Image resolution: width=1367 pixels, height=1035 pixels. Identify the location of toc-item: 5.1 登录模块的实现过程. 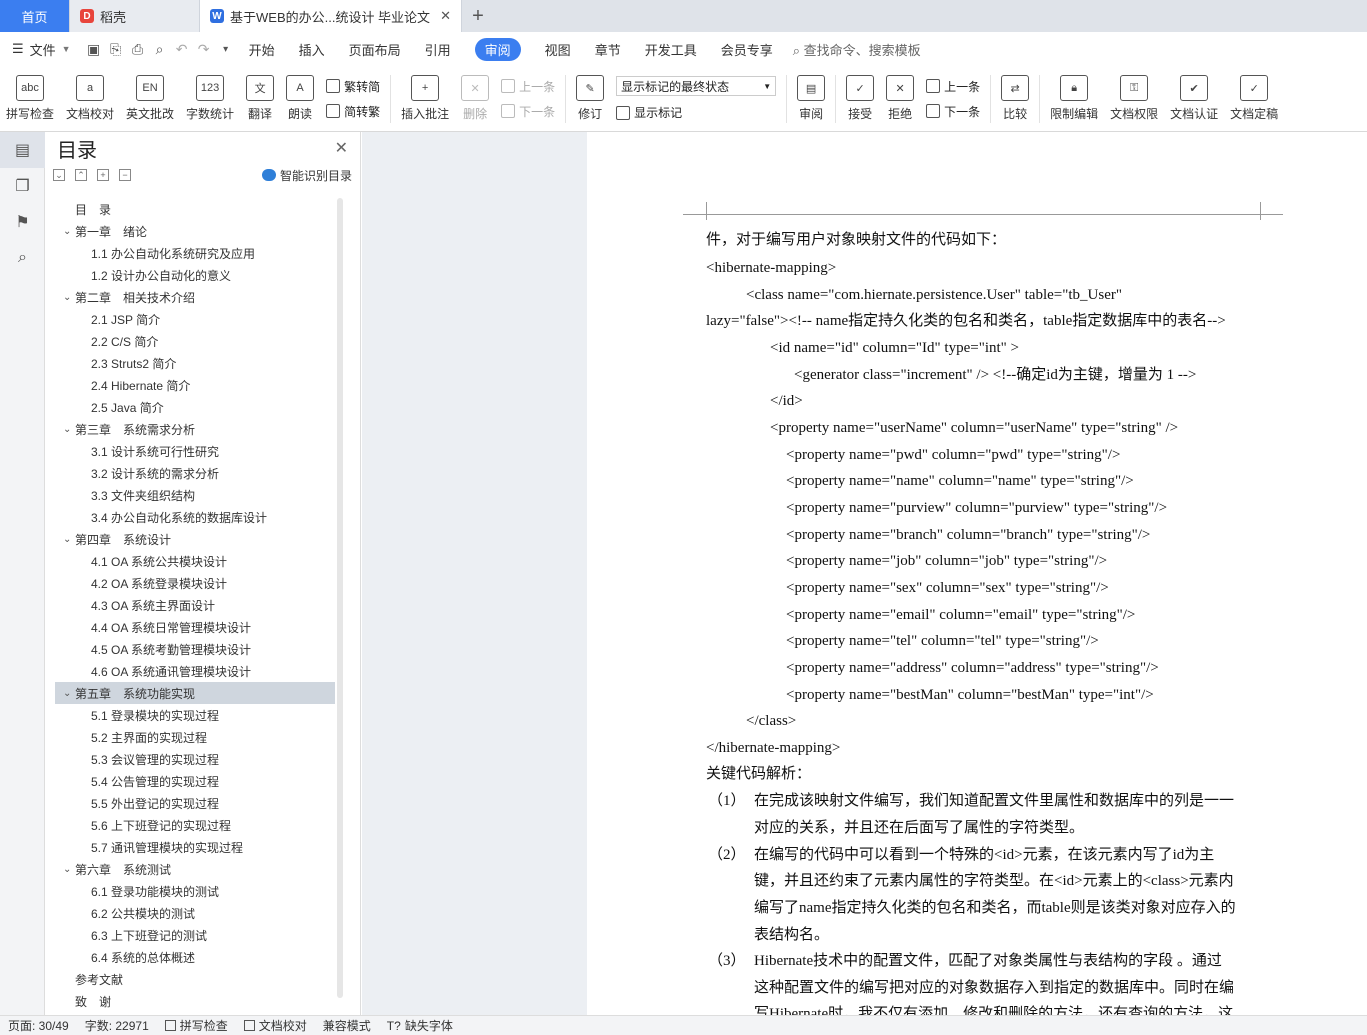
(195, 715).